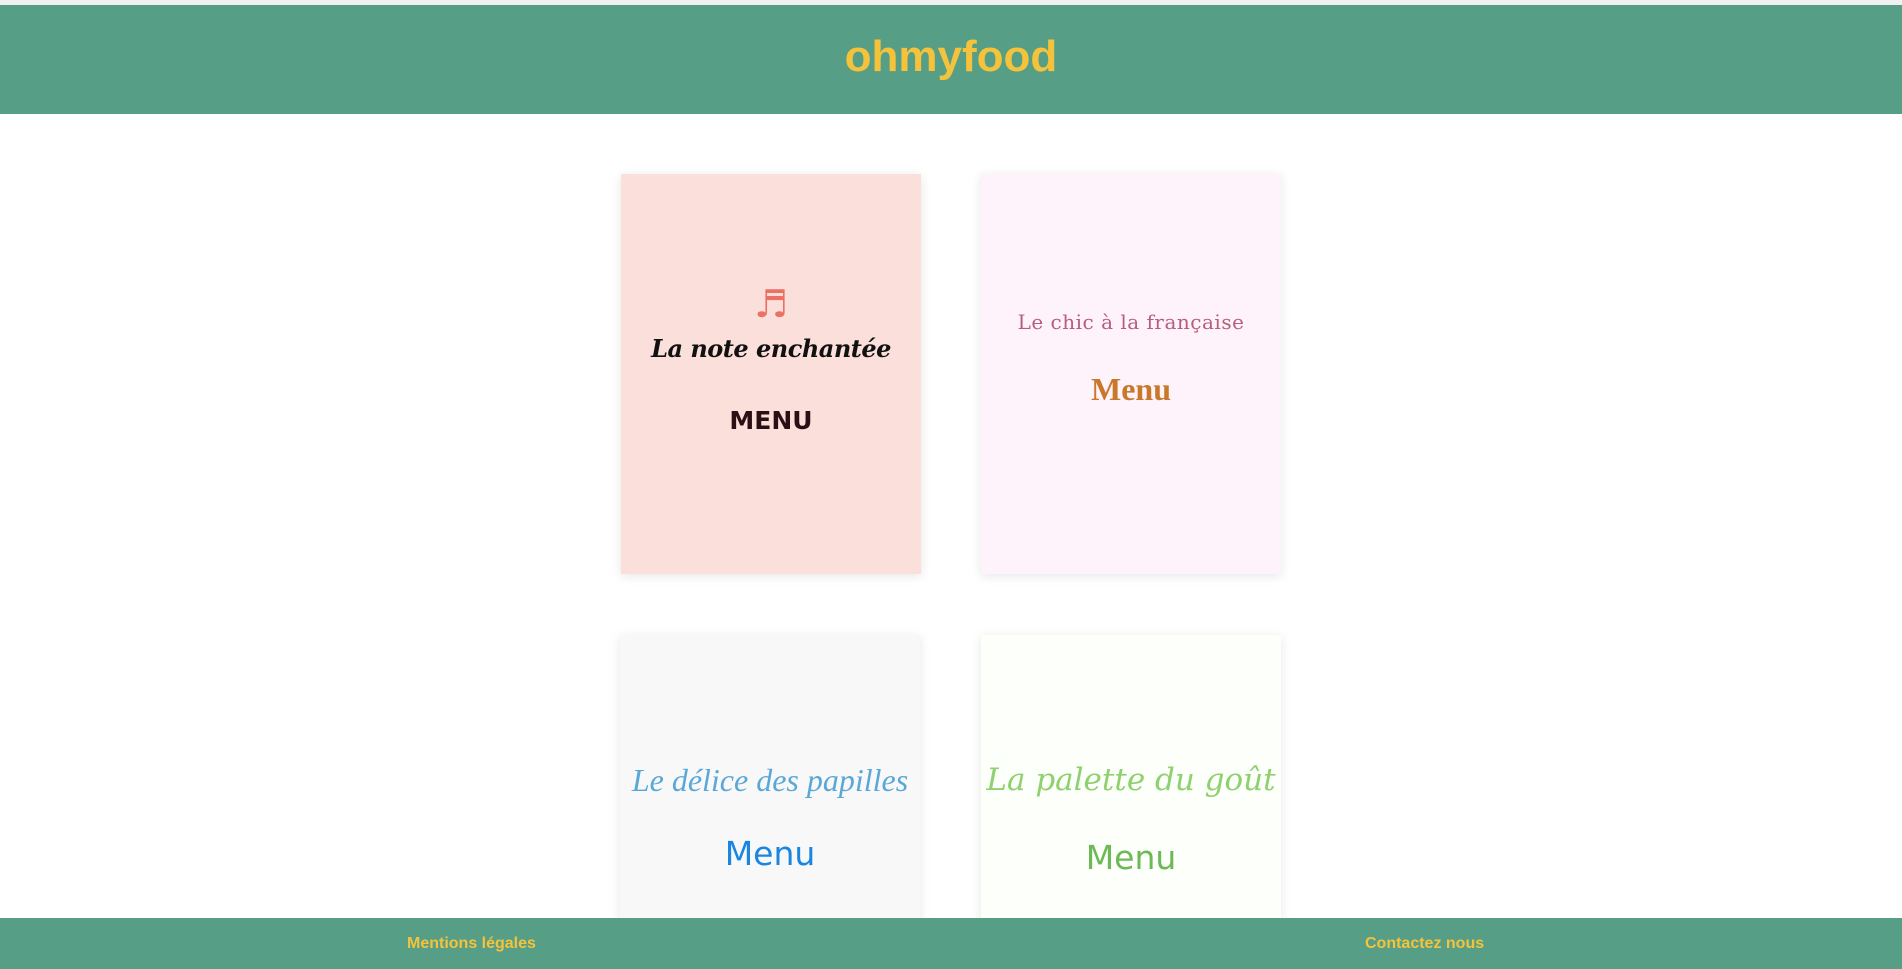 The height and width of the screenshot is (969, 1902). What do you see at coordinates (951, 57) in the screenshot?
I see `site-logo: ohmyfood` at bounding box center [951, 57].